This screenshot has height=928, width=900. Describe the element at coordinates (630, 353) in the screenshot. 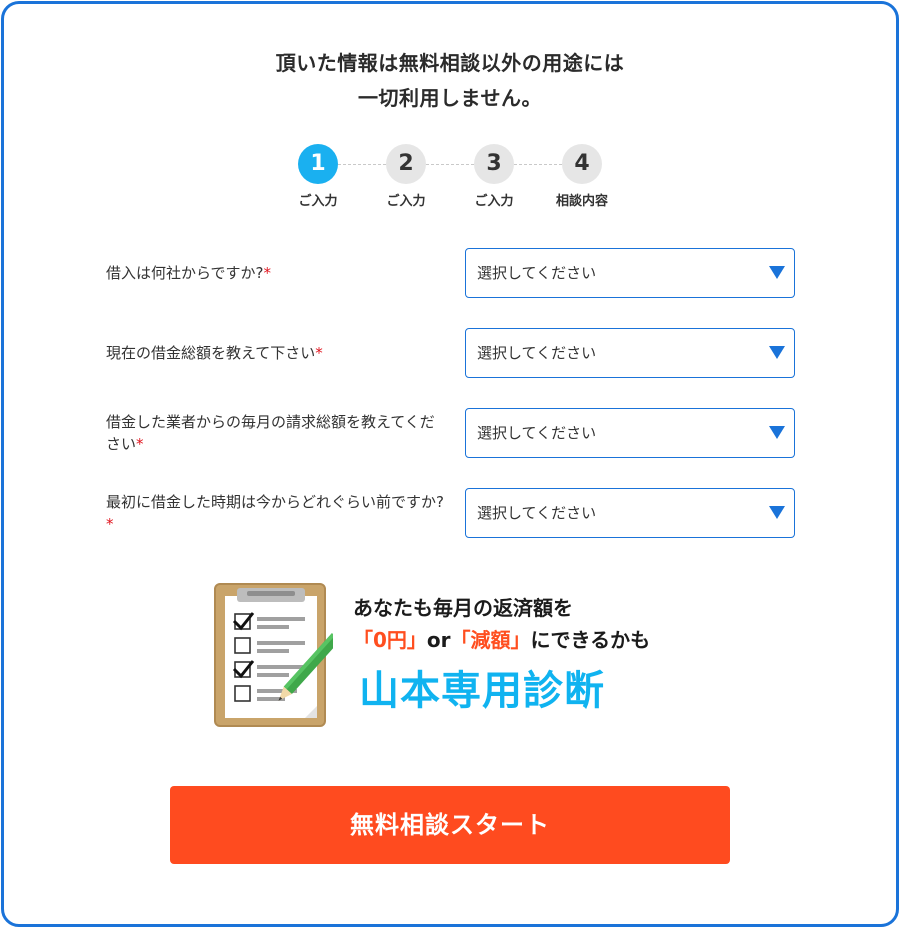

I see `total-debt-select: 選択してください` at that location.